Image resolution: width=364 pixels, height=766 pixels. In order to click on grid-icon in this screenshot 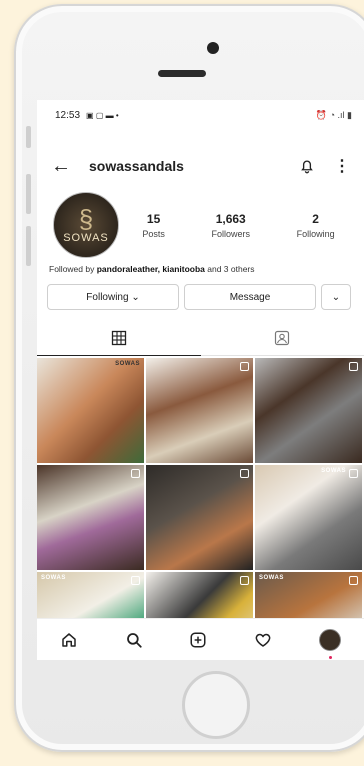, I will do `click(118, 337)`.